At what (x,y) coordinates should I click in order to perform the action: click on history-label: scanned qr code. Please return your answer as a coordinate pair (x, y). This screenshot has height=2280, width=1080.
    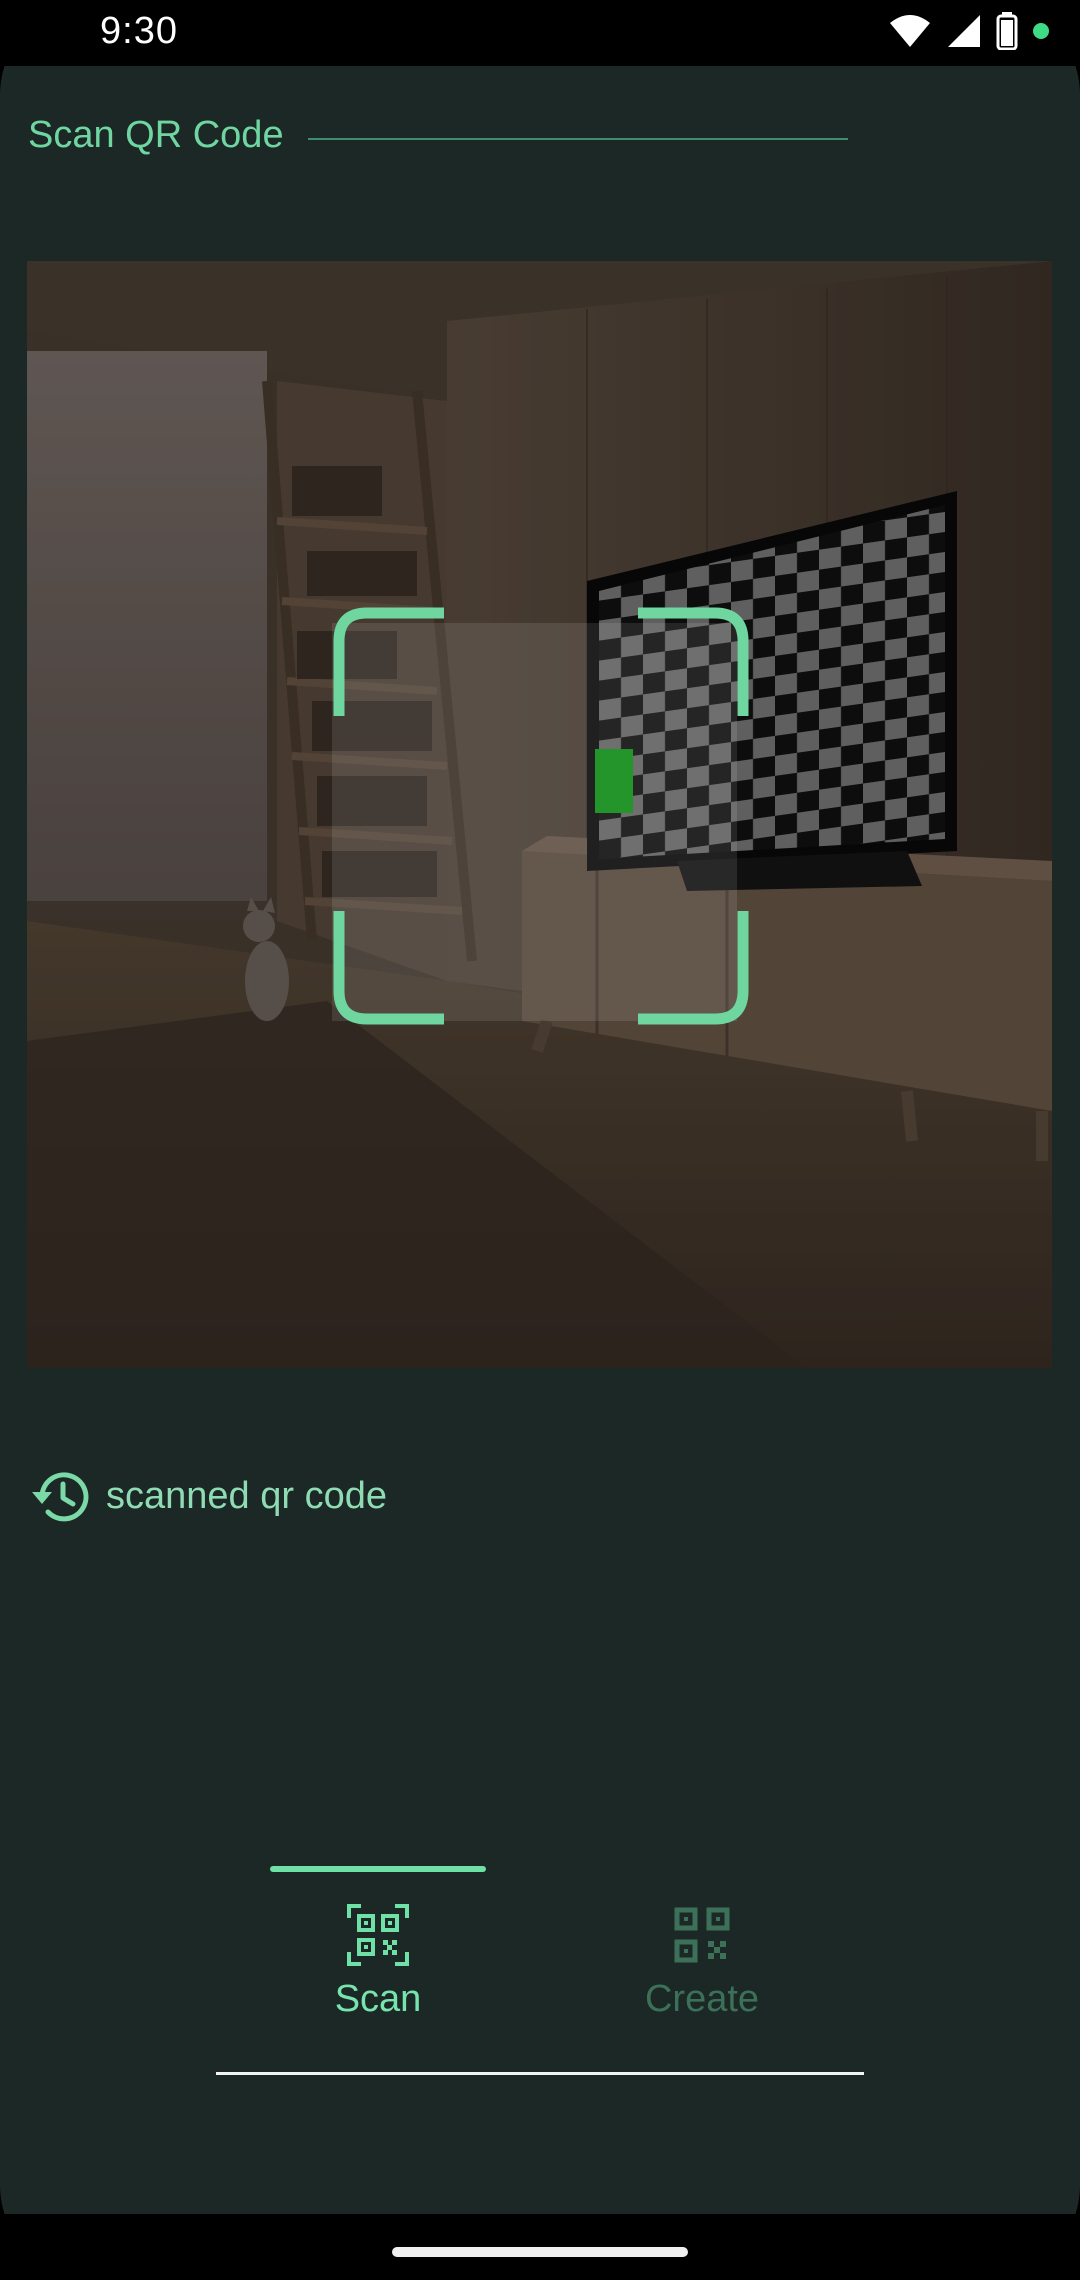
    Looking at the image, I should click on (246, 1495).